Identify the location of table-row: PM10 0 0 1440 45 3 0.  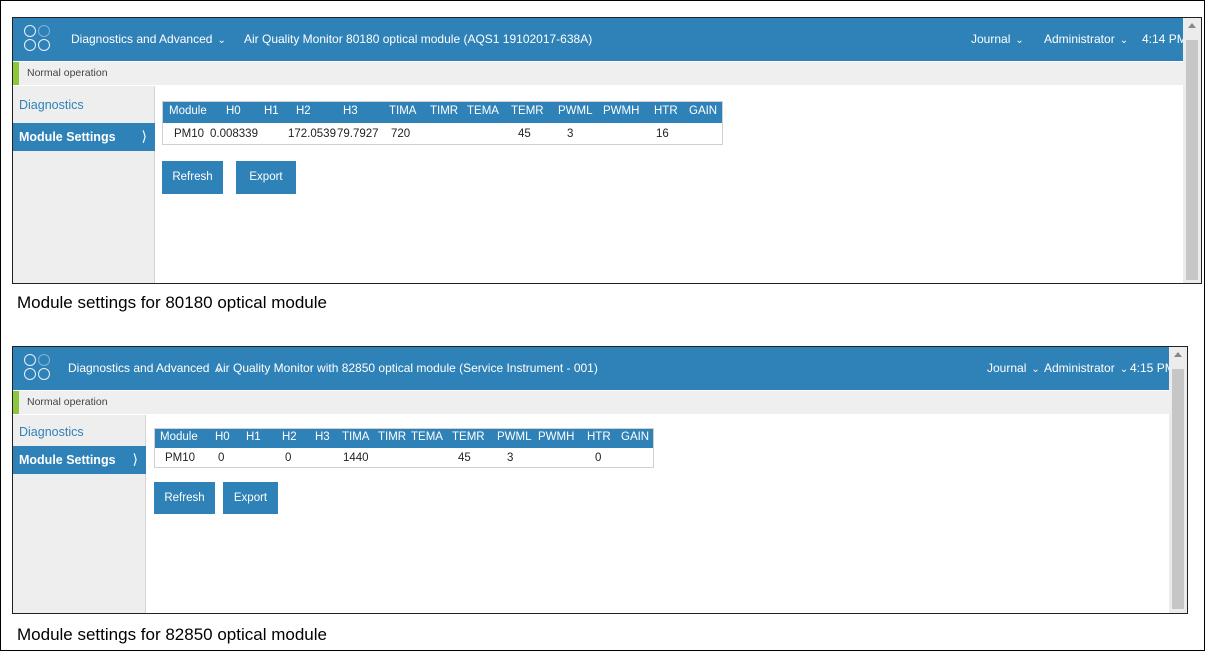
(404, 459).